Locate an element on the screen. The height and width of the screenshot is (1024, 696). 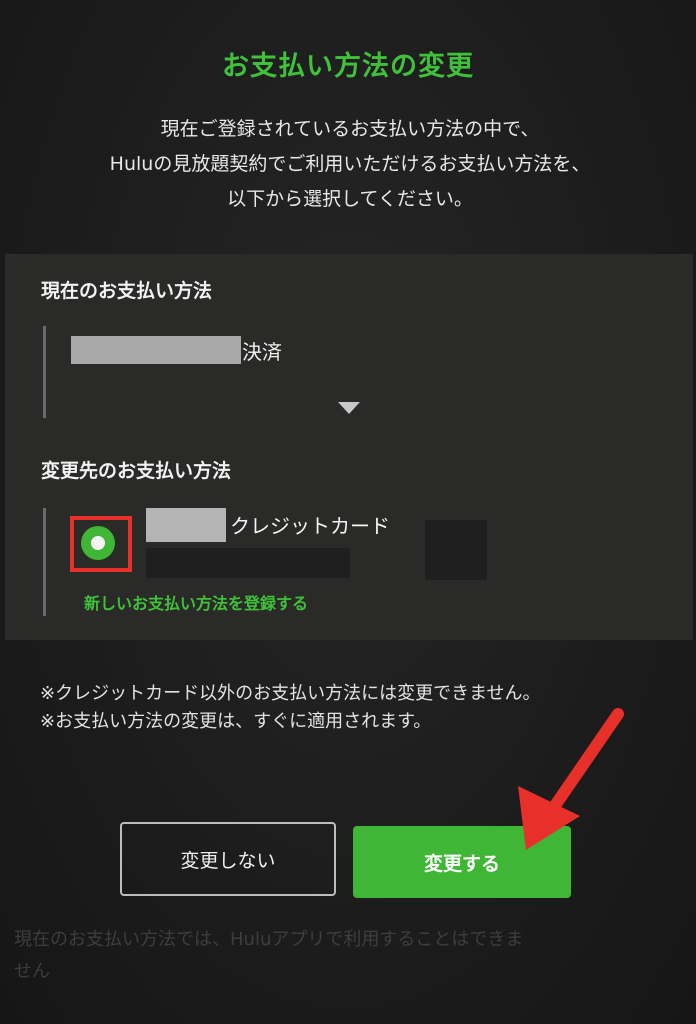
background-text-line-1: 現在のお支払い方法では、Huluアプリで利用することはできま is located at coordinates (269, 939).